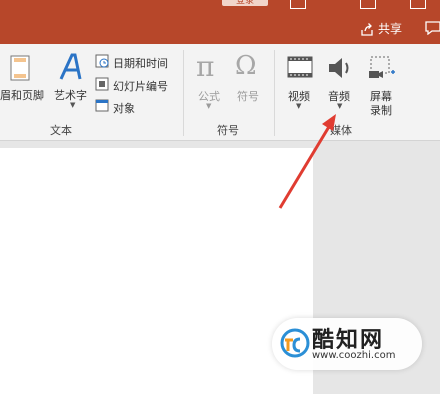 The image size is (440, 394). What do you see at coordinates (300, 67) in the screenshot?
I see `video-icon` at bounding box center [300, 67].